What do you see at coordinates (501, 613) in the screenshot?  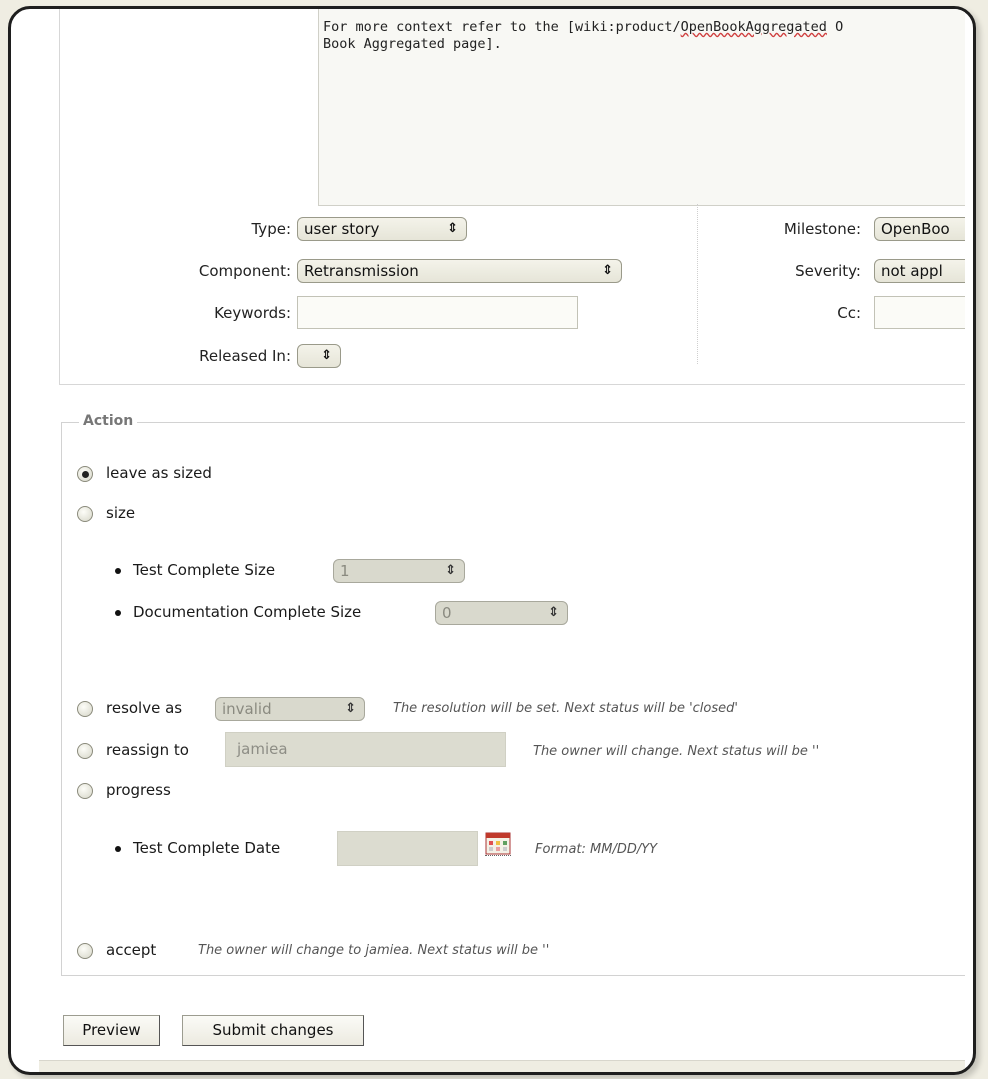 I see `doc-size-select: 0 ⇕` at bounding box center [501, 613].